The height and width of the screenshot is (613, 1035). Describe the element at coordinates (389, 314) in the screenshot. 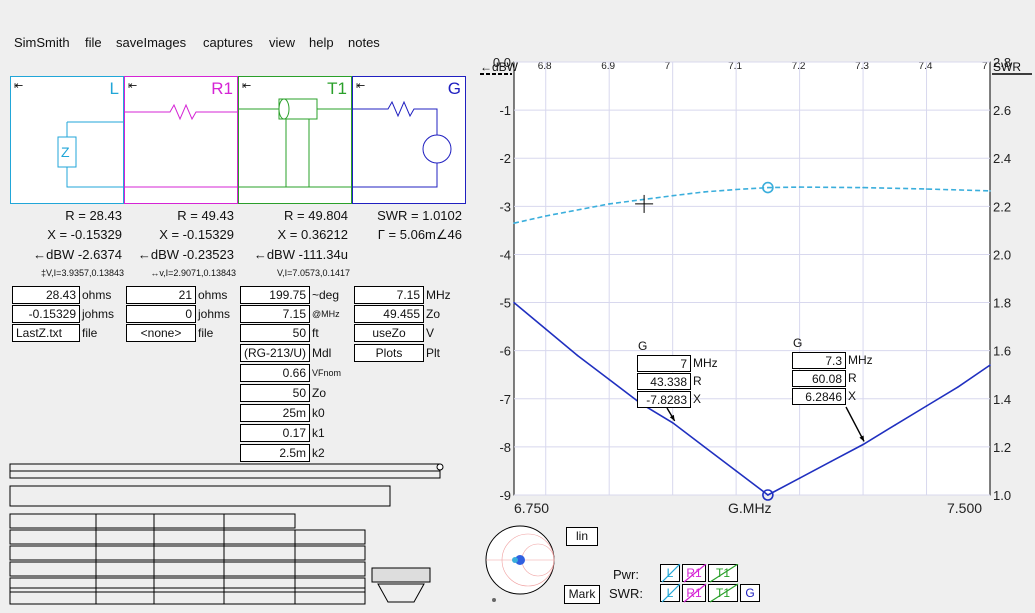

I see `G-zo-input: 49.455` at that location.